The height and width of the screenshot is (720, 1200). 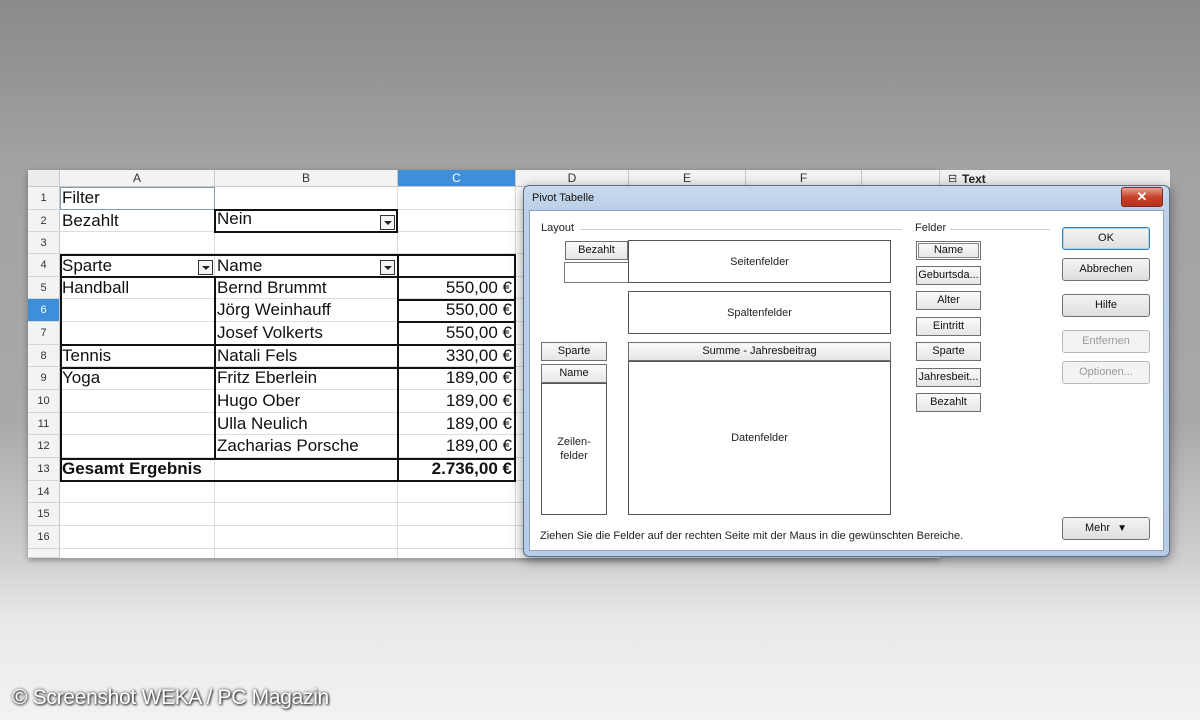 I want to click on cancel-button: Abbrechen, so click(x=1106, y=269).